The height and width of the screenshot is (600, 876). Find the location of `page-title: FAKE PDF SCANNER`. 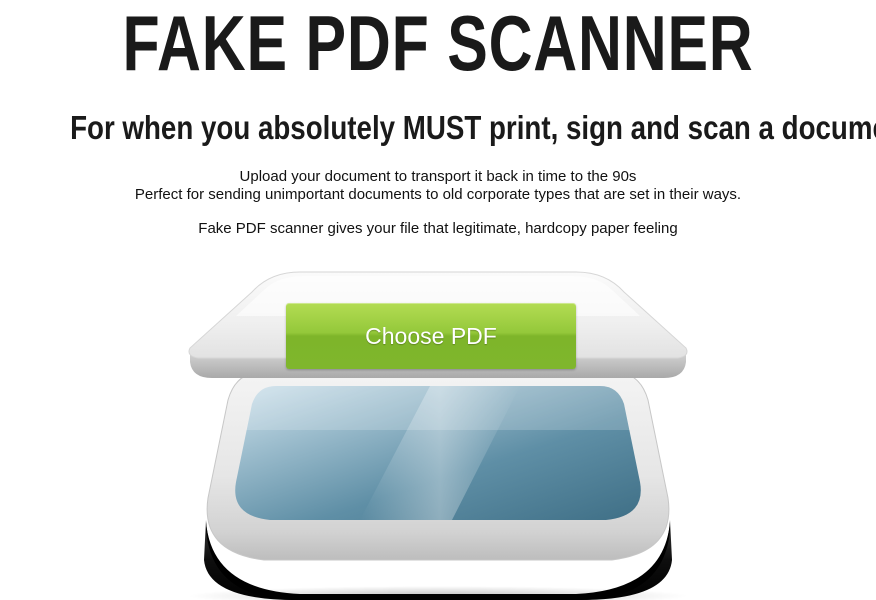

page-title: FAKE PDF SCANNER is located at coordinates (438, 43).